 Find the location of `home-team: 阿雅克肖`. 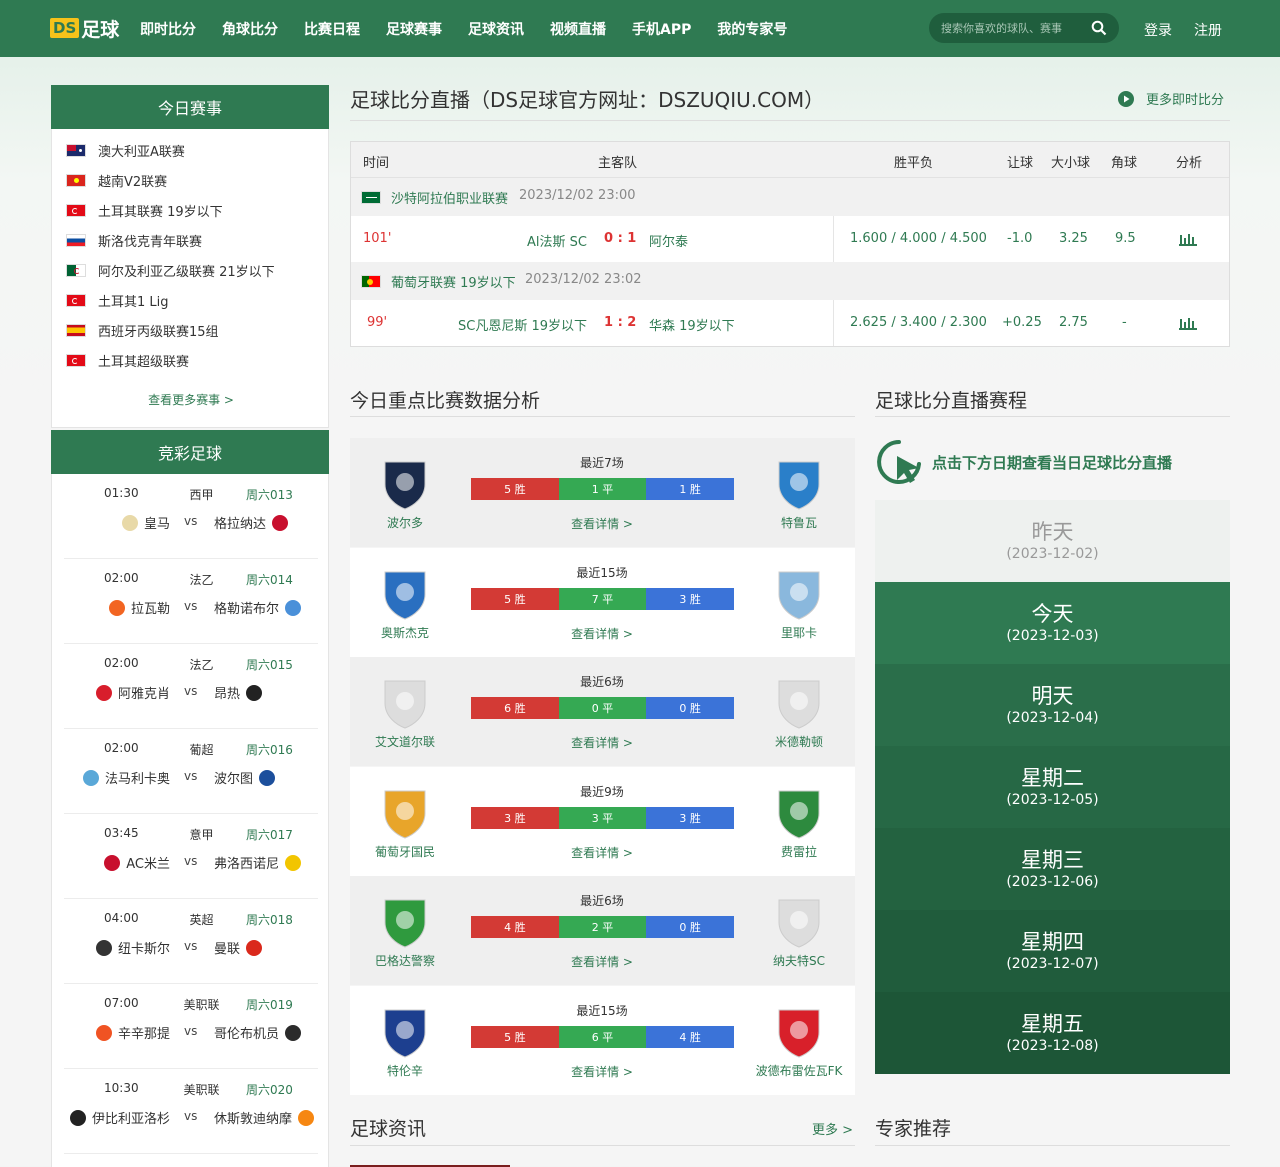

home-team: 阿雅克肖 is located at coordinates (132, 692).